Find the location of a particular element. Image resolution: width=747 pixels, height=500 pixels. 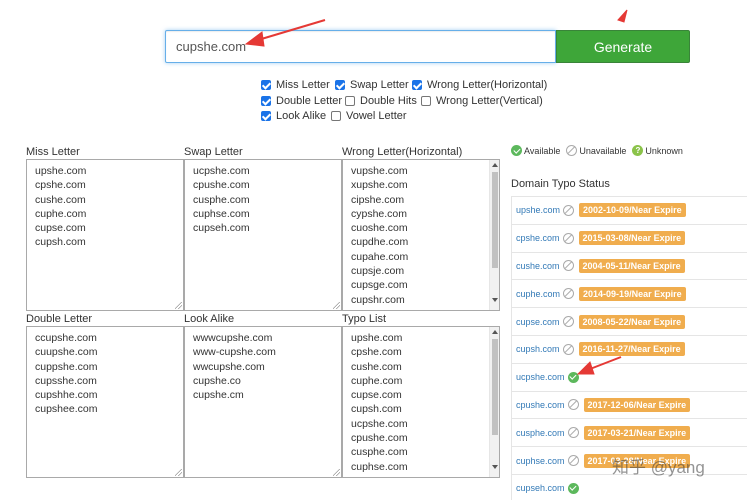

domain-input is located at coordinates (360, 46).